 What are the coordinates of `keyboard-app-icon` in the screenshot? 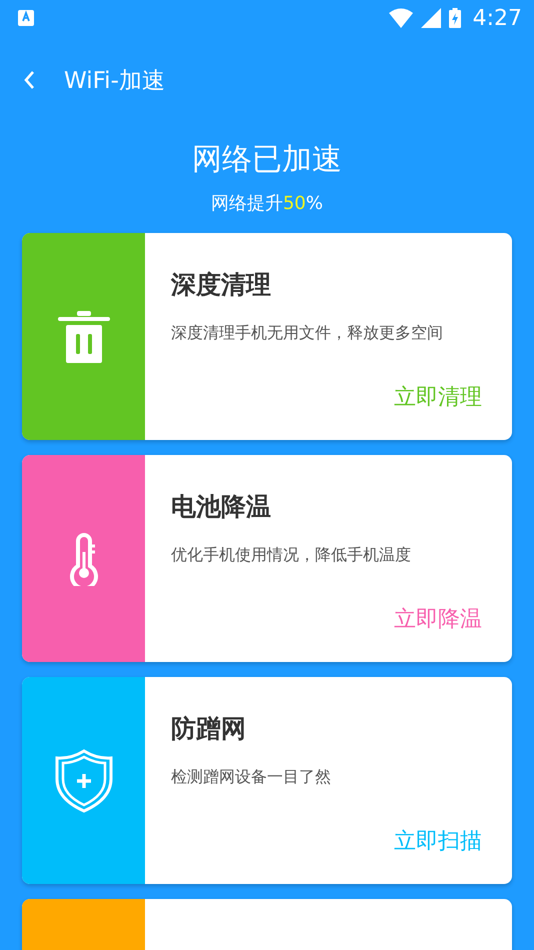 It's located at (26, 18).